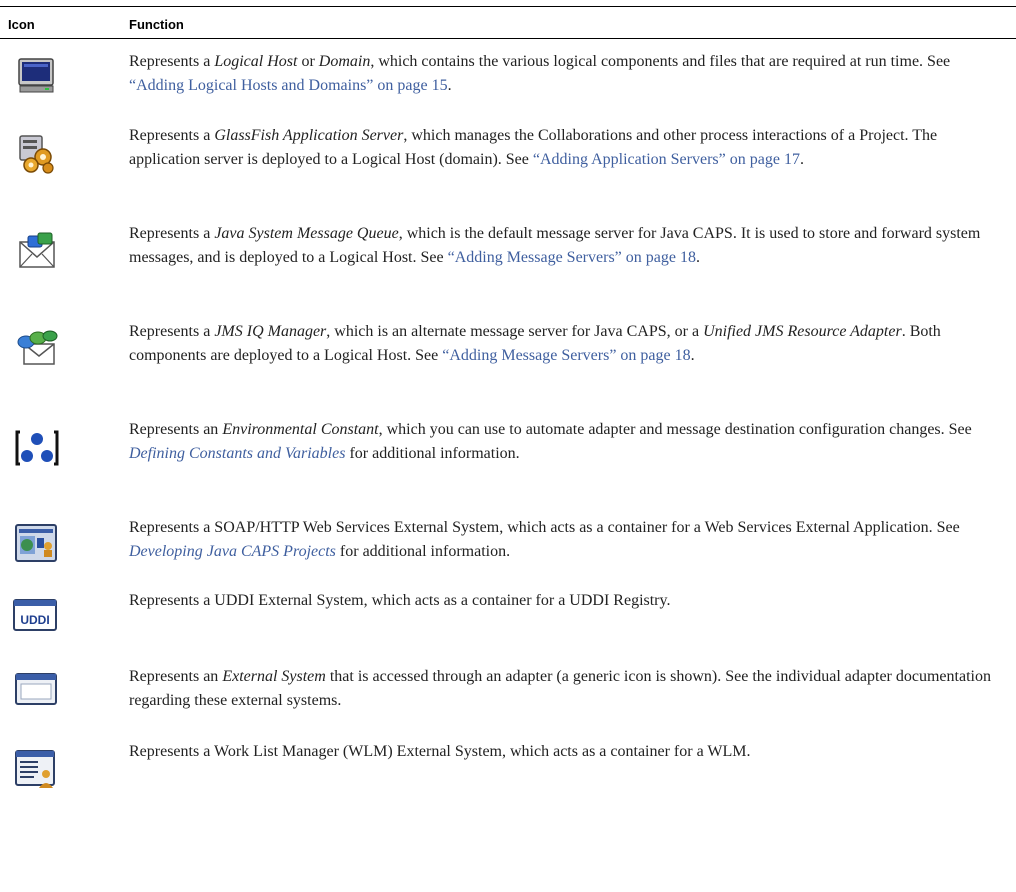  Describe the element at coordinates (666, 159) in the screenshot. I see `cross-reference-link: “Adding Application Servers” on page 17` at that location.